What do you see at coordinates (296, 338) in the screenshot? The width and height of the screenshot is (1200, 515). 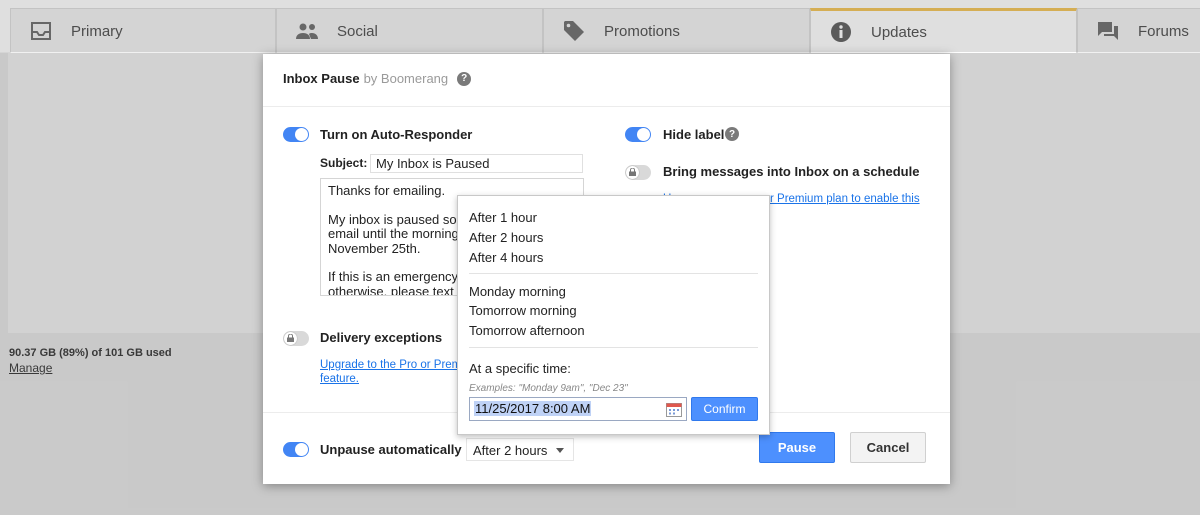 I see `delivery-exceptions-toggle` at bounding box center [296, 338].